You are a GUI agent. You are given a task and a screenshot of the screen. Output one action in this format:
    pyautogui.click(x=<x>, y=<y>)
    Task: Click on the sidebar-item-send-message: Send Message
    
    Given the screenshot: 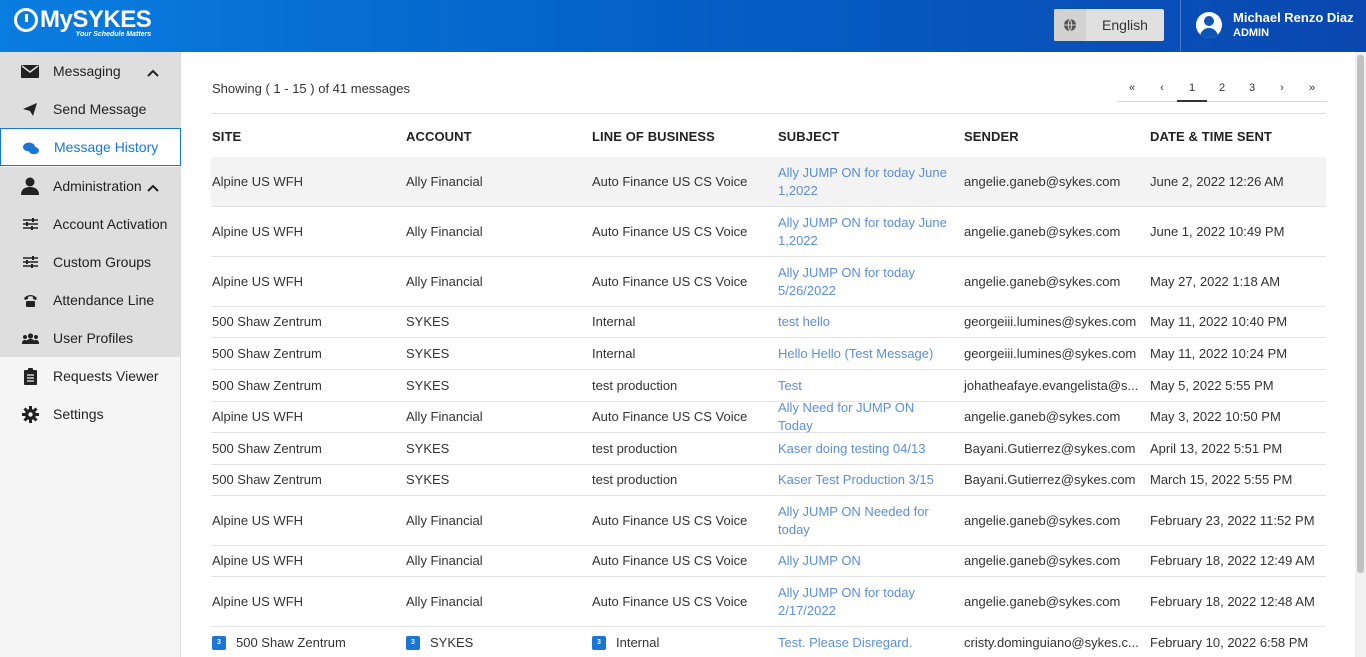 What is the action you would take?
    pyautogui.click(x=90, y=109)
    